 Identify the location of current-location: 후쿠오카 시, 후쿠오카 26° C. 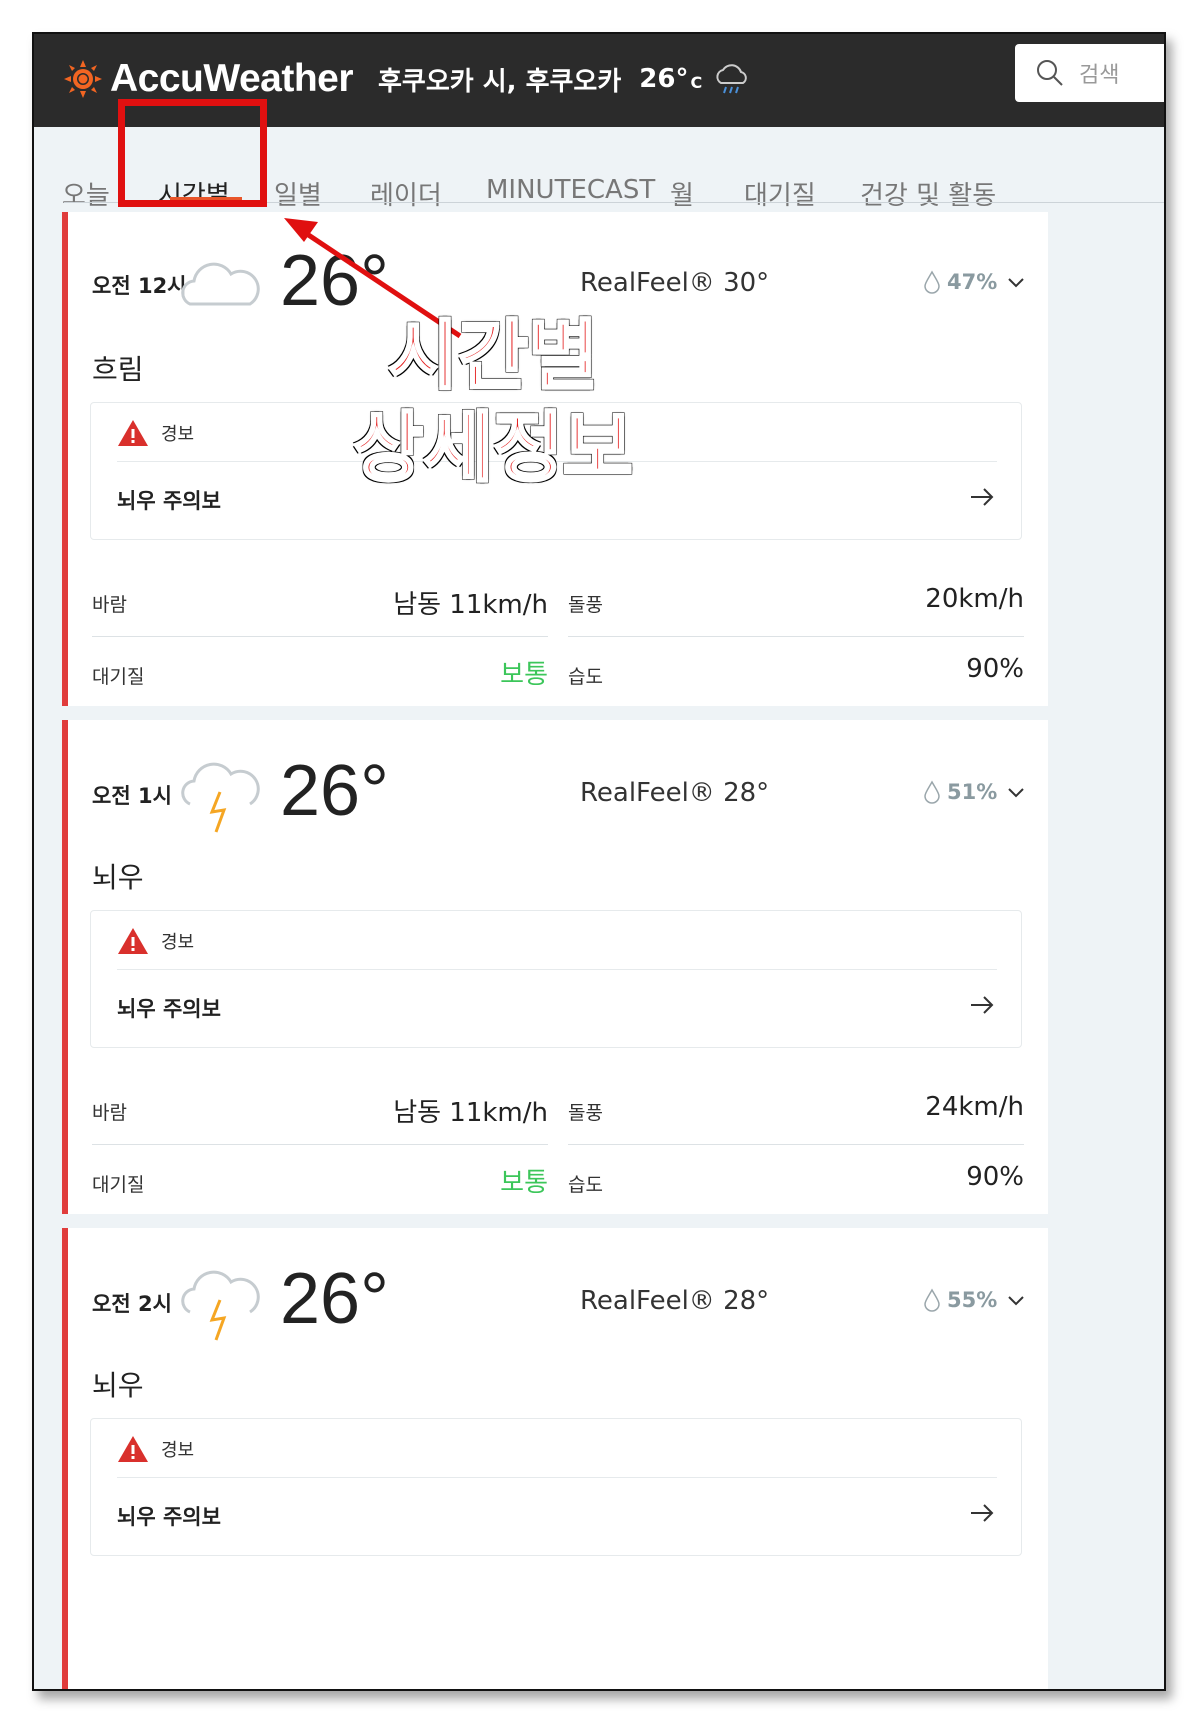
(565, 79).